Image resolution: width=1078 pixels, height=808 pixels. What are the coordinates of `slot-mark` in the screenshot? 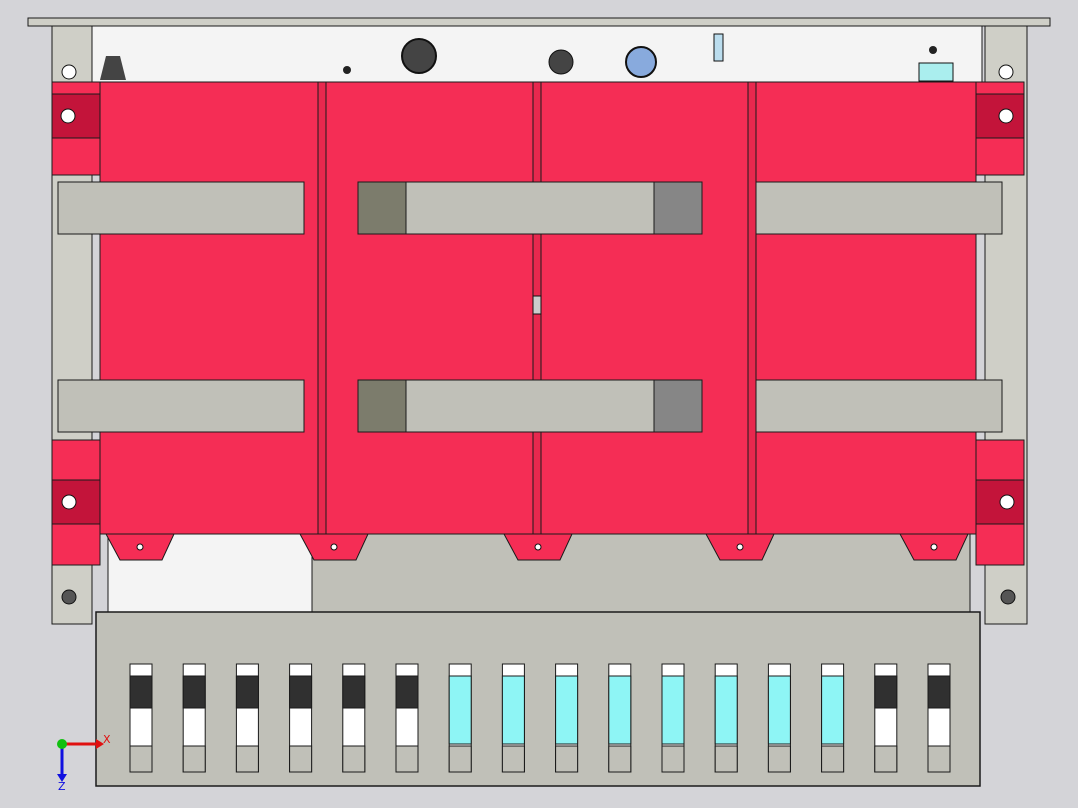 It's located at (718, 47).